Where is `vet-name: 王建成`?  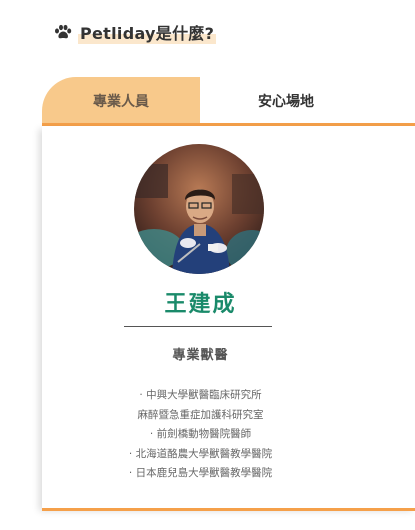
vet-name: 王建成 is located at coordinates (200, 304).